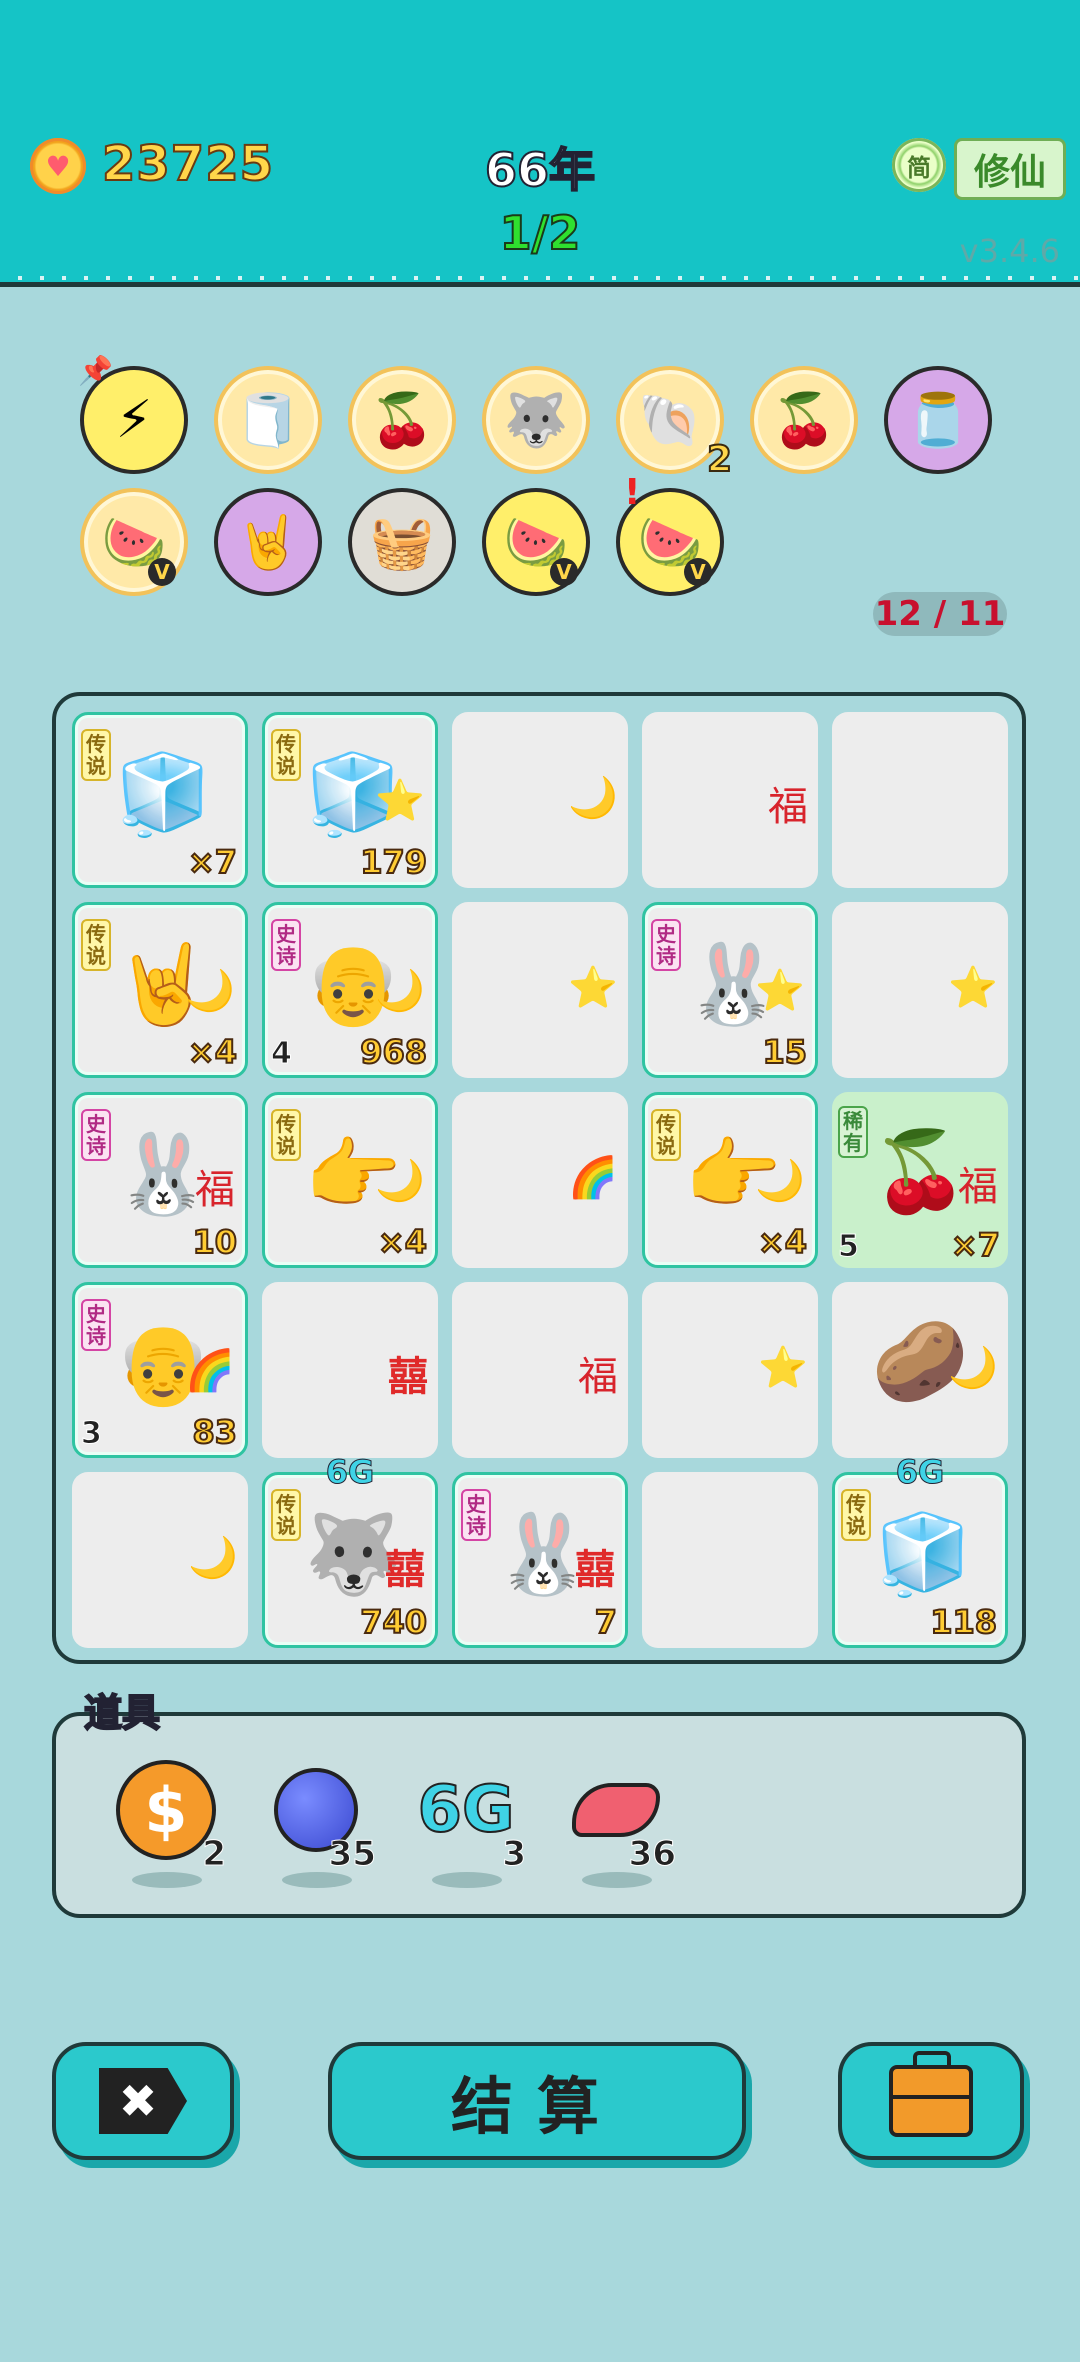 Image resolution: width=1080 pixels, height=2362 pixels. What do you see at coordinates (719, 459) in the screenshot?
I see `buff-count: 2` at bounding box center [719, 459].